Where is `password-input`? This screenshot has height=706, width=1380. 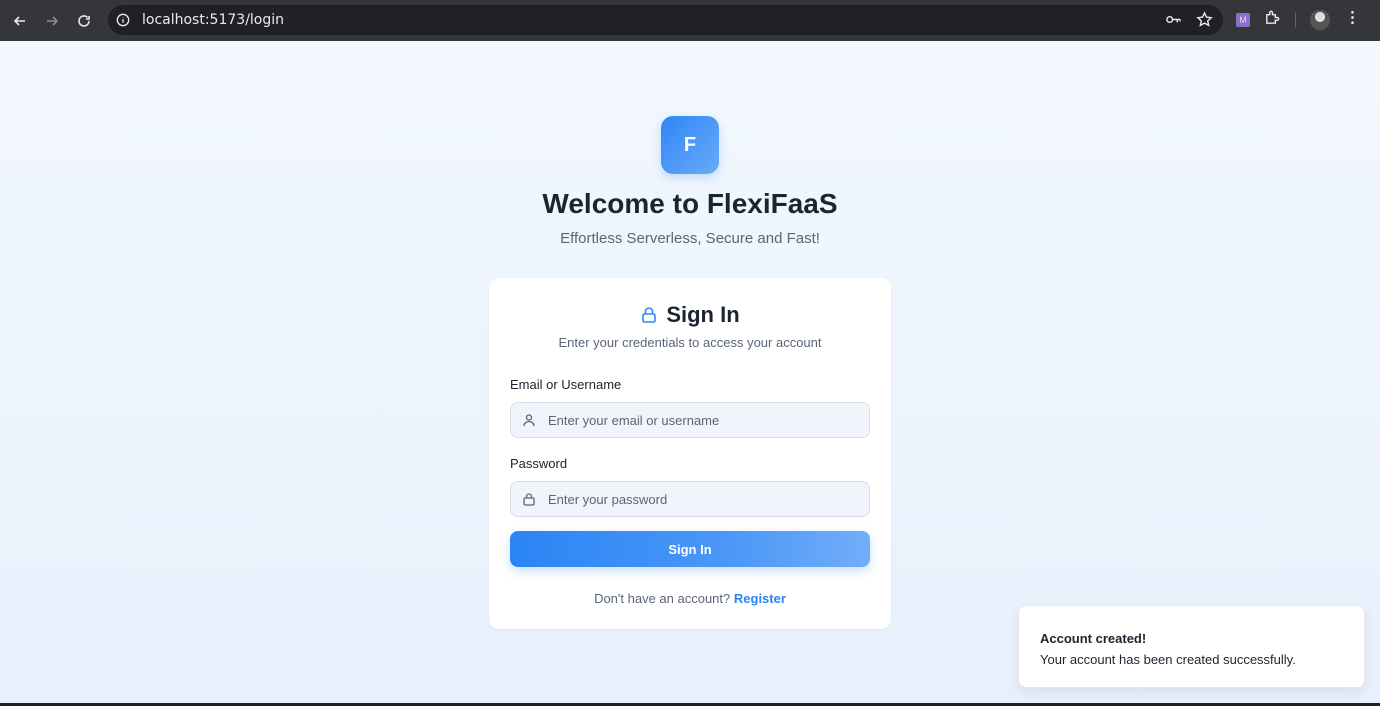
password-input is located at coordinates (698, 499).